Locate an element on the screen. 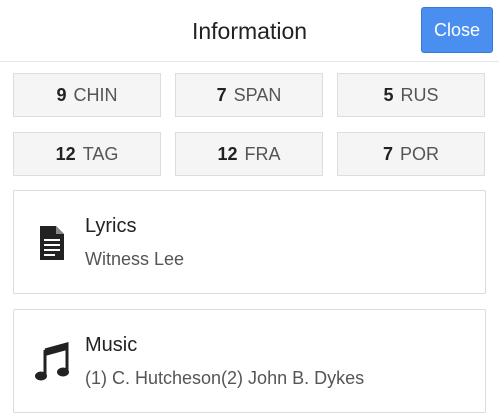  language-chip-span: 7 SPAN is located at coordinates (249, 95).